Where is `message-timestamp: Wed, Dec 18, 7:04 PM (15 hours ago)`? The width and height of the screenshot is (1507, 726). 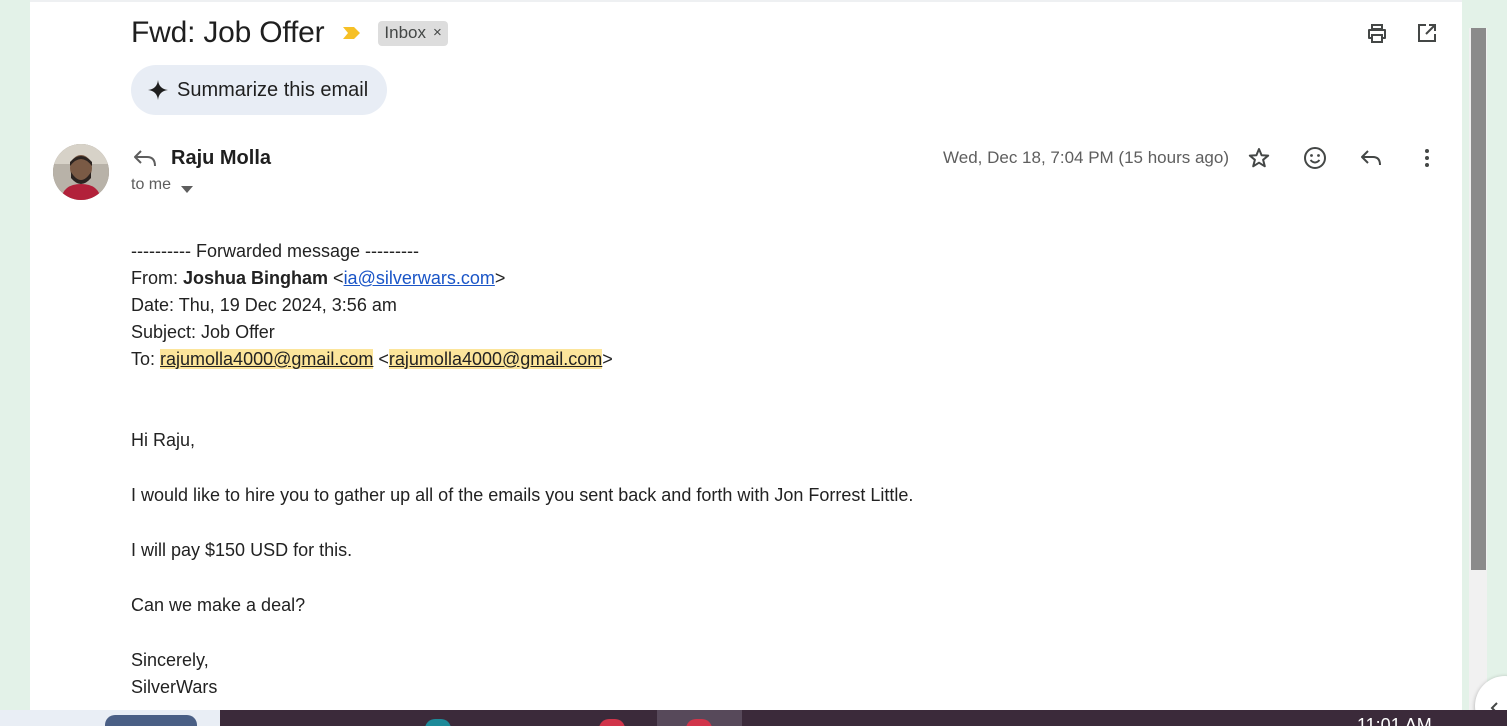
message-timestamp: Wed, Dec 18, 7:04 PM (15 hours ago) is located at coordinates (1086, 157).